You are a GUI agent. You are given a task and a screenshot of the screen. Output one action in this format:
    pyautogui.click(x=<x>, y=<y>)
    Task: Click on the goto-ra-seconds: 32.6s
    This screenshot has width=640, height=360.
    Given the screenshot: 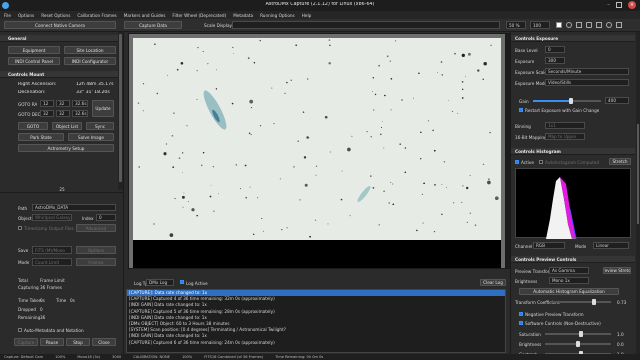 What is the action you would take?
    pyautogui.click(x=80, y=103)
    